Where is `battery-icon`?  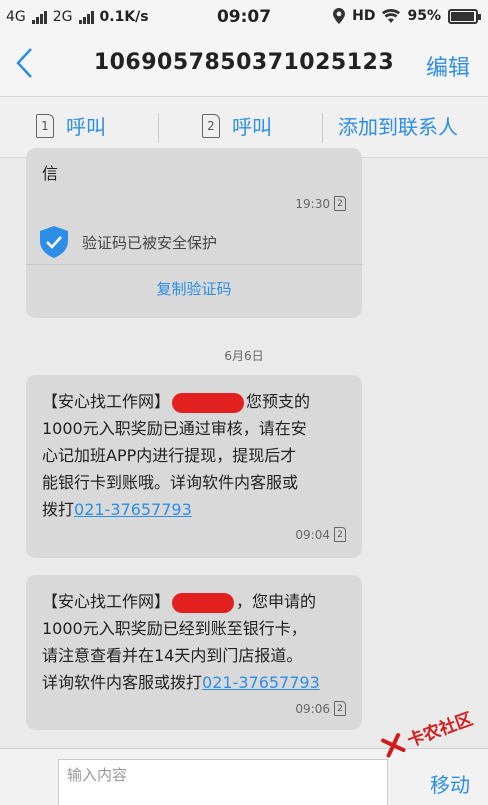 battery-icon is located at coordinates (464, 16).